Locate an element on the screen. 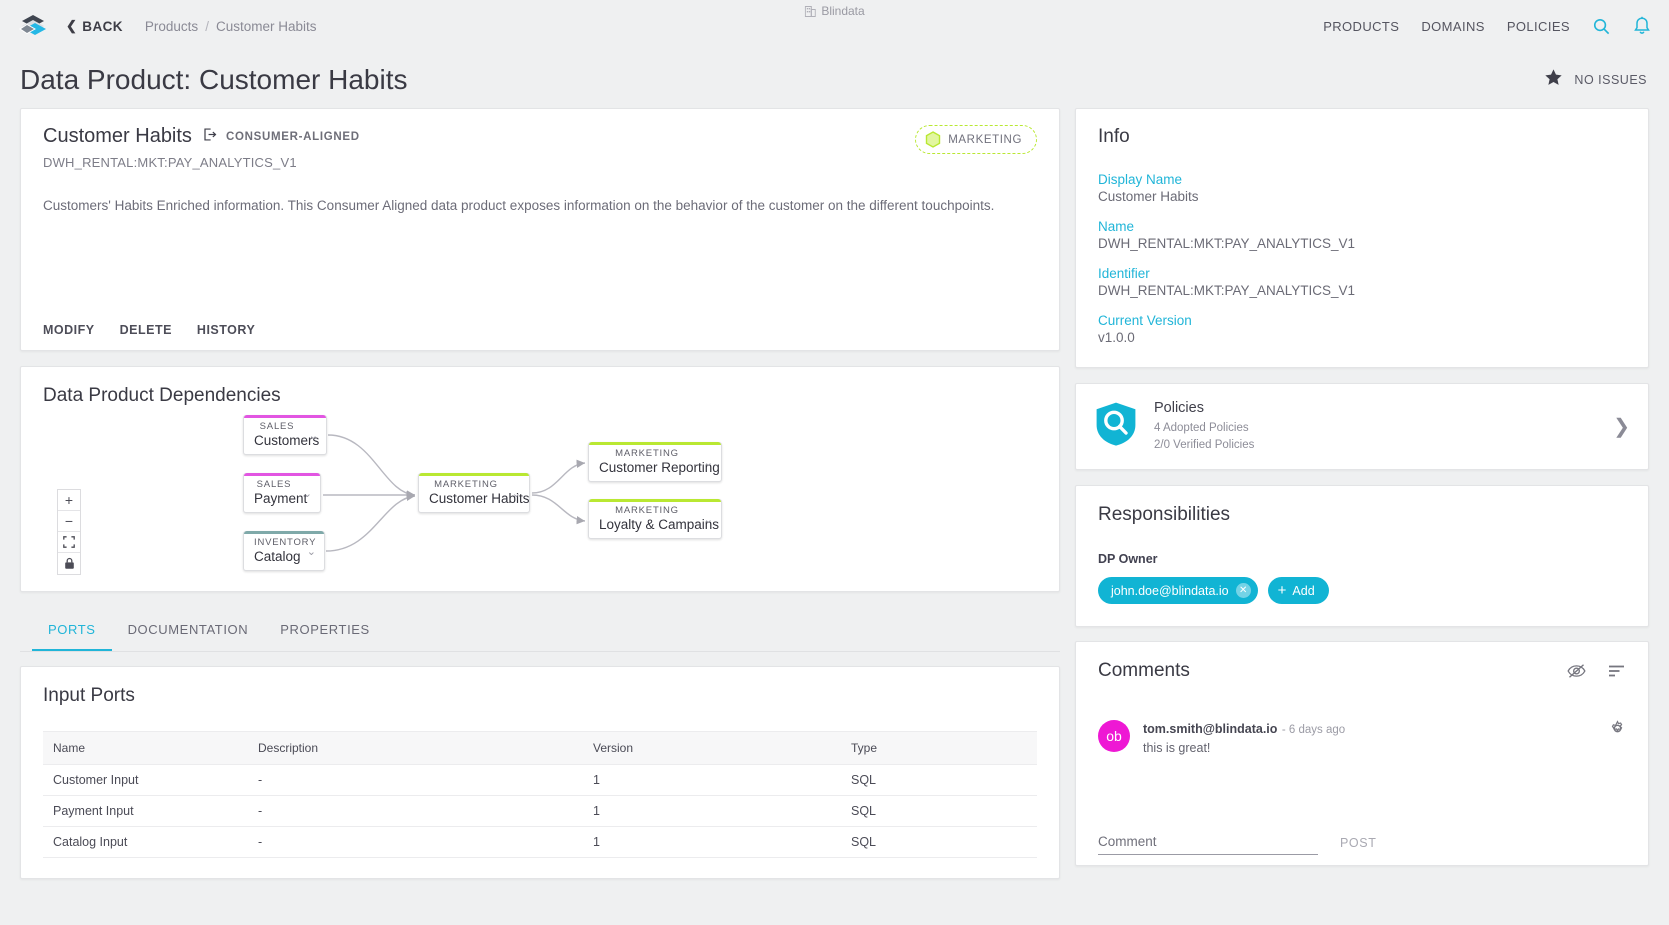  table-row: Customer Input - 1 SQL is located at coordinates (540, 780).